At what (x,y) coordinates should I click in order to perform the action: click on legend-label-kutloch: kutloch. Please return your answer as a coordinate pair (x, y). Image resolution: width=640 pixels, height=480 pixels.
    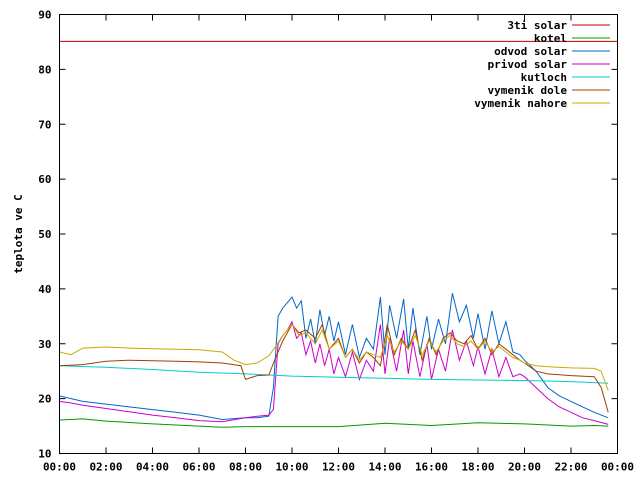
    Looking at the image, I should click on (544, 77).